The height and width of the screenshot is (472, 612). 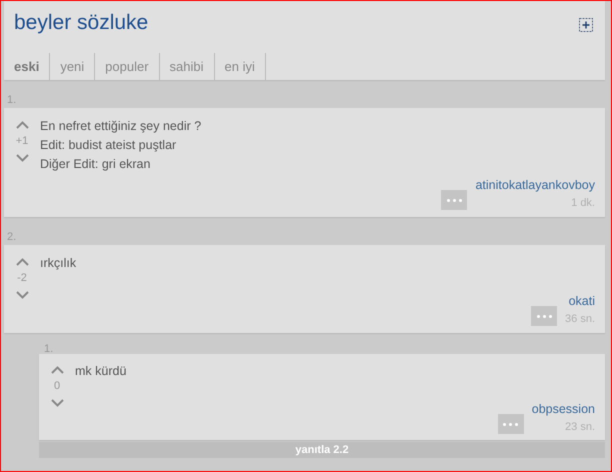 I want to click on tab: yeni, so click(x=73, y=66).